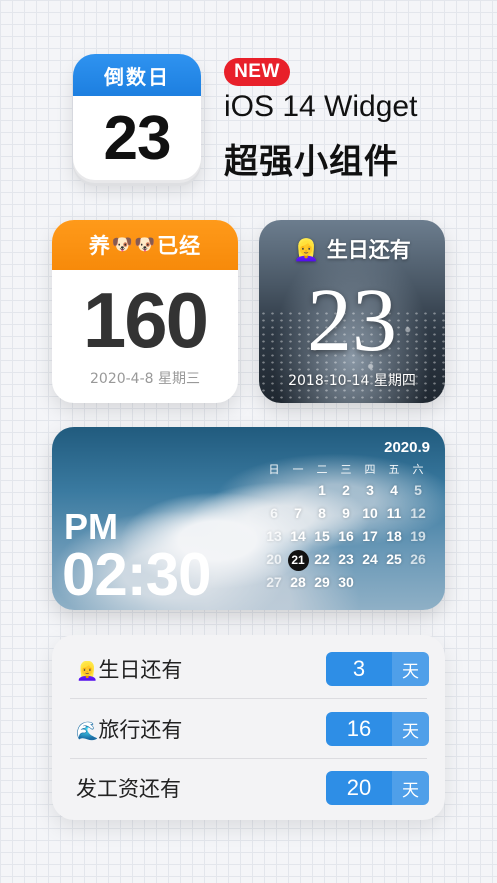 The width and height of the screenshot is (497, 883). I want to click on dog-icon: 🐶🐶, so click(134, 245).